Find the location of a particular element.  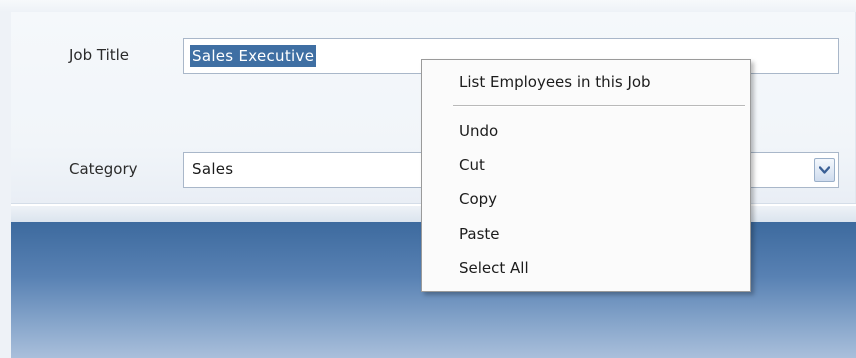

job-title-selected-text: Sales Executive is located at coordinates (253, 56).